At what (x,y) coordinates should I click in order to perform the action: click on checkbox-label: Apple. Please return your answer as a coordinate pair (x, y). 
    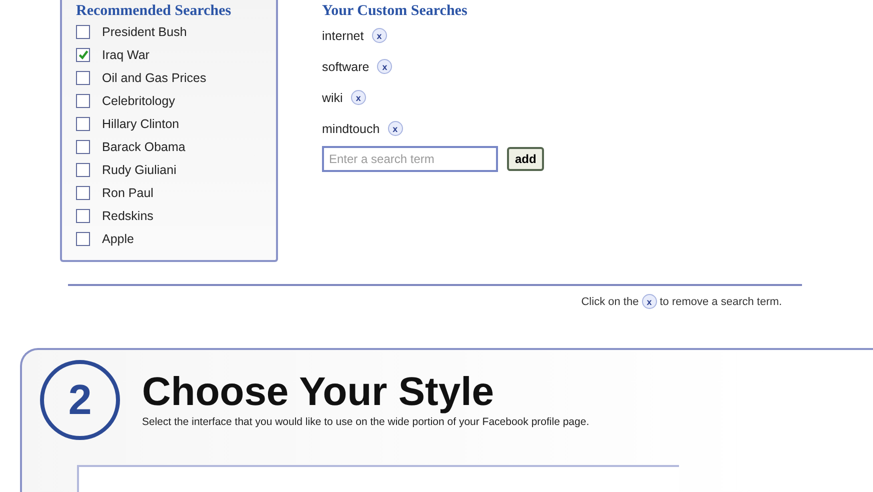
    Looking at the image, I should click on (118, 239).